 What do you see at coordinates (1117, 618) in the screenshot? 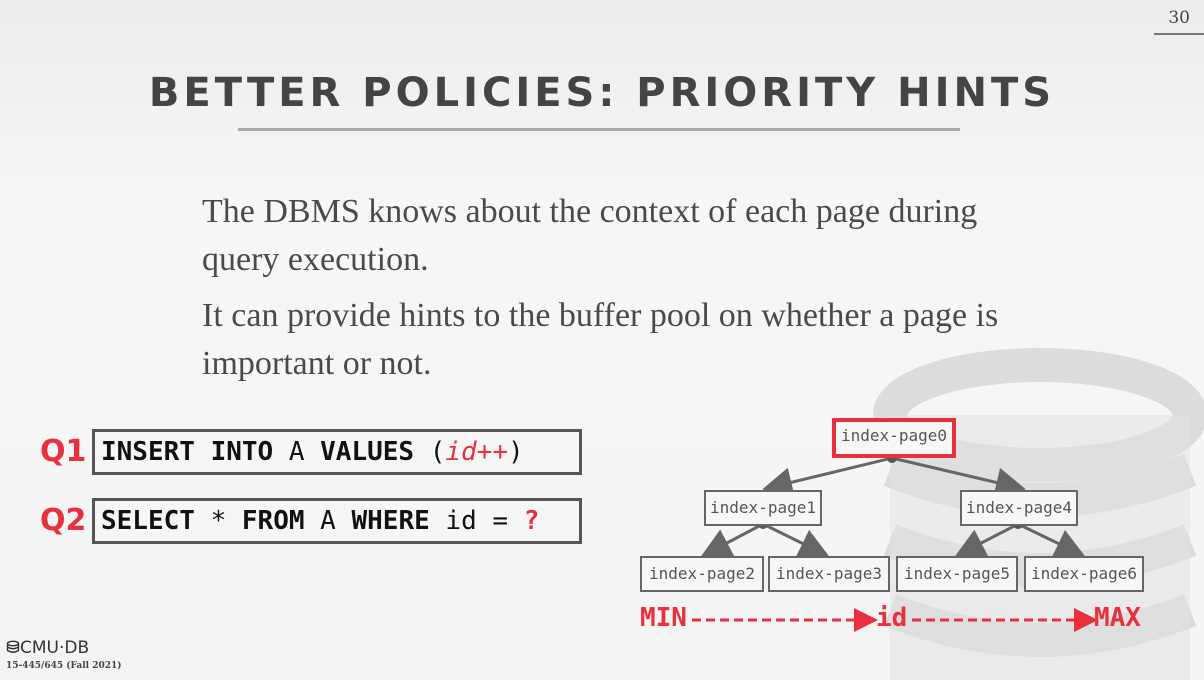
I see `axis-max-label: MAX` at bounding box center [1117, 618].